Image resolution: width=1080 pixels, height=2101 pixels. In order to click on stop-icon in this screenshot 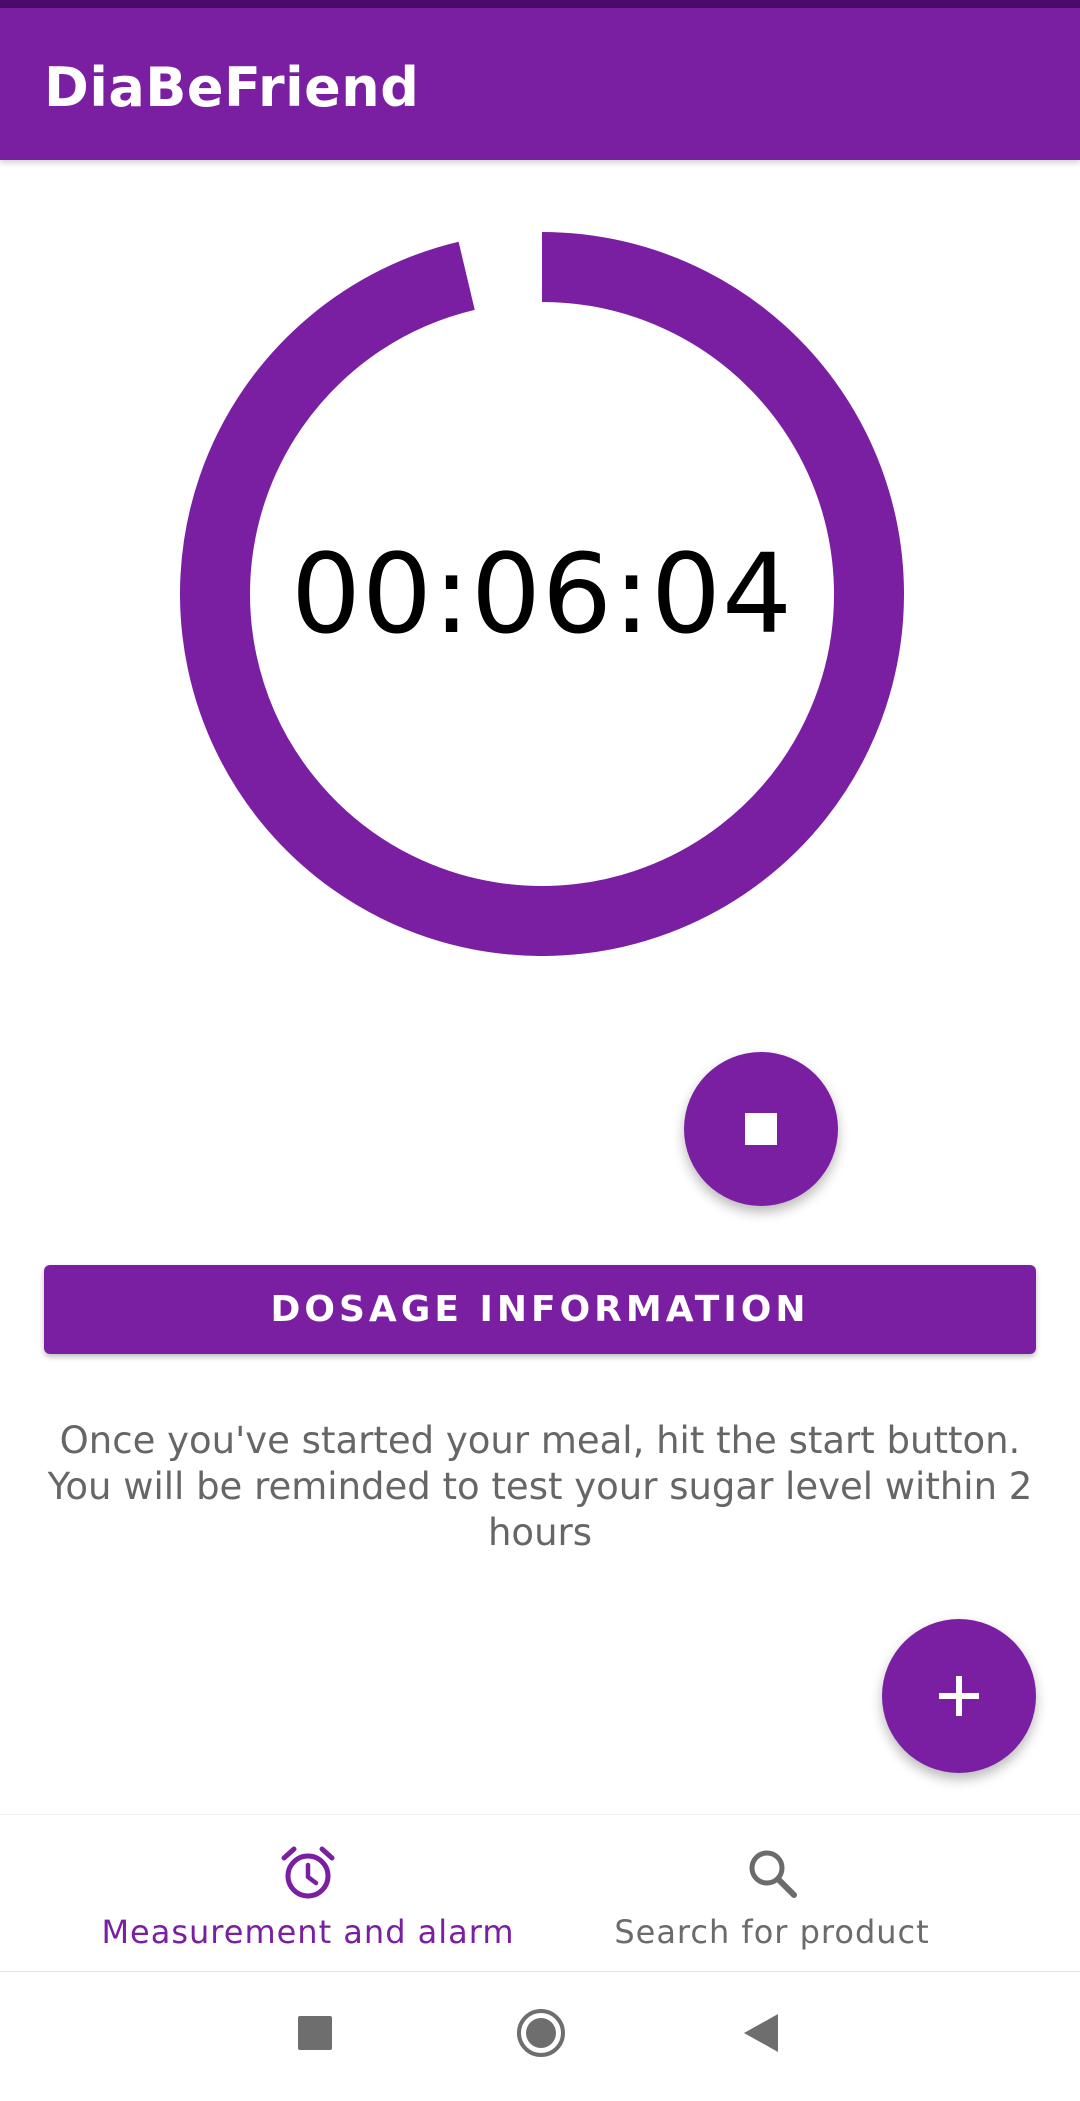, I will do `click(761, 1129)`.